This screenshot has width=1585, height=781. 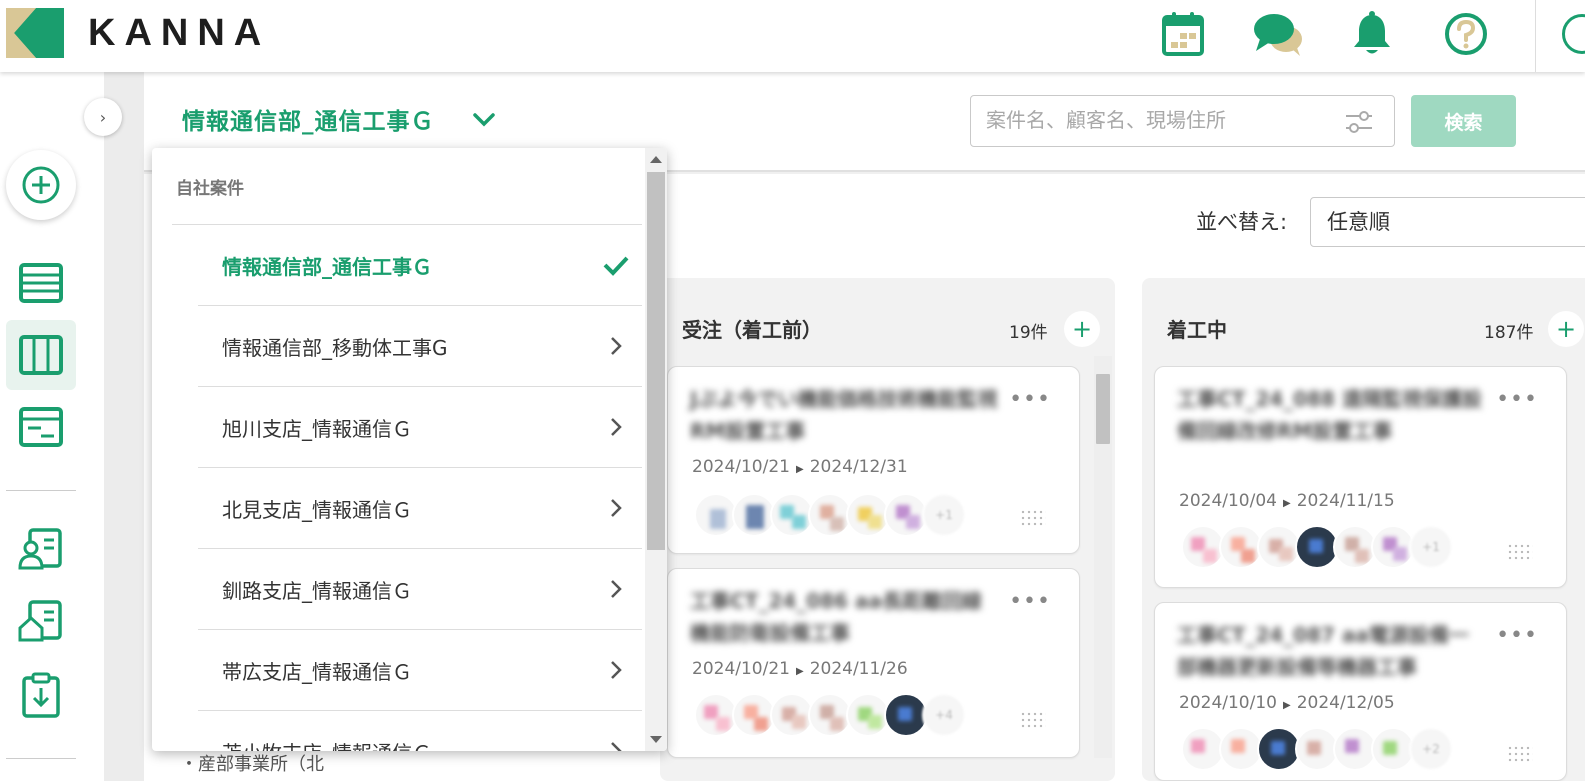 What do you see at coordinates (616, 266) in the screenshot?
I see `check-icon` at bounding box center [616, 266].